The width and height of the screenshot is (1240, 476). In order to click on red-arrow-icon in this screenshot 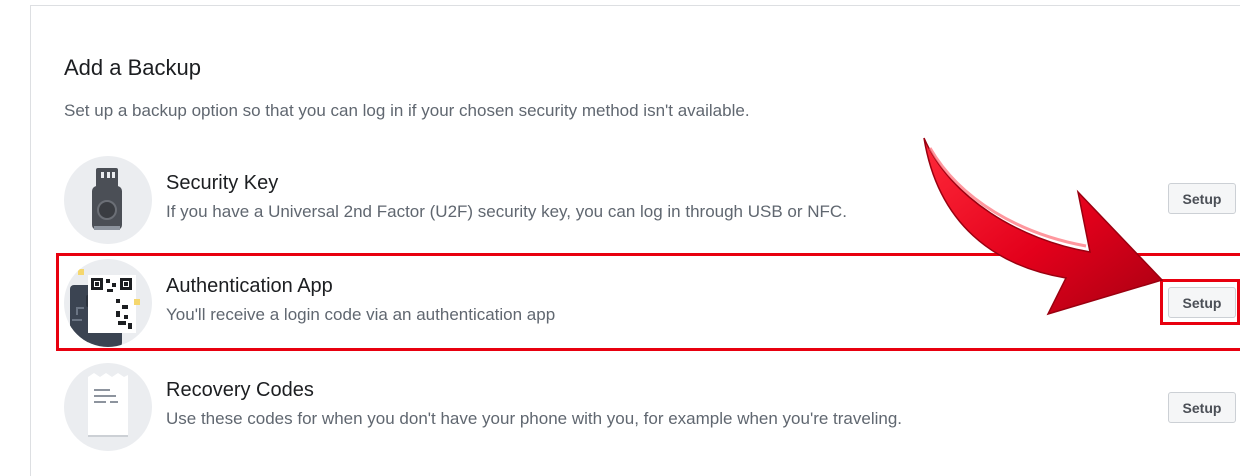, I will do `click(1043, 226)`.